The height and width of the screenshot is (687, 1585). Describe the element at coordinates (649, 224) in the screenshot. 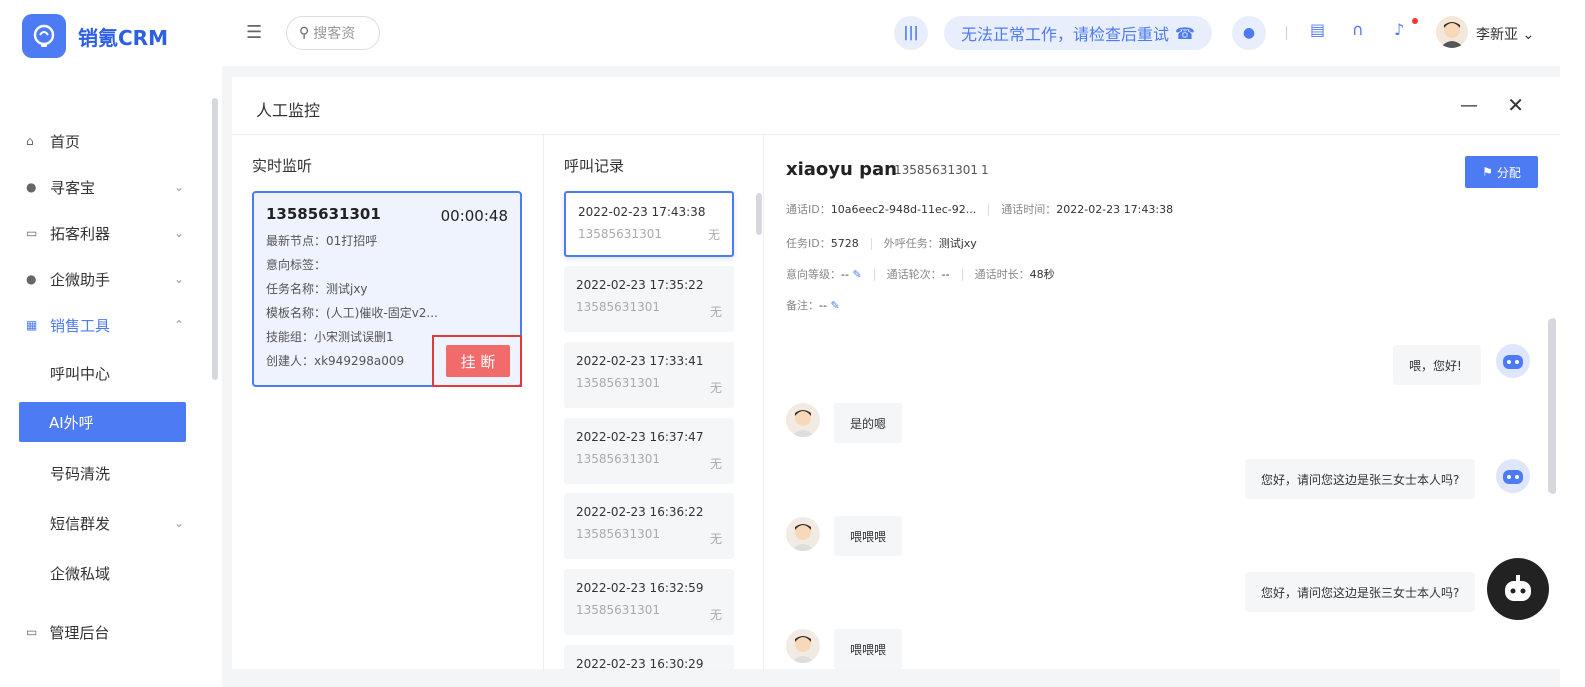

I see `call-record-item: 2022-02-23 17:43:38 13585631301 无` at that location.